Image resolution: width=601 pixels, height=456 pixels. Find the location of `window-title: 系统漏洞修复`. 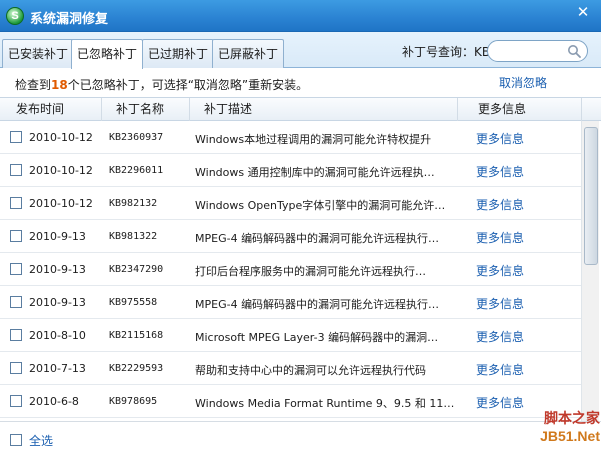

window-title: 系统漏洞修复 is located at coordinates (69, 19).